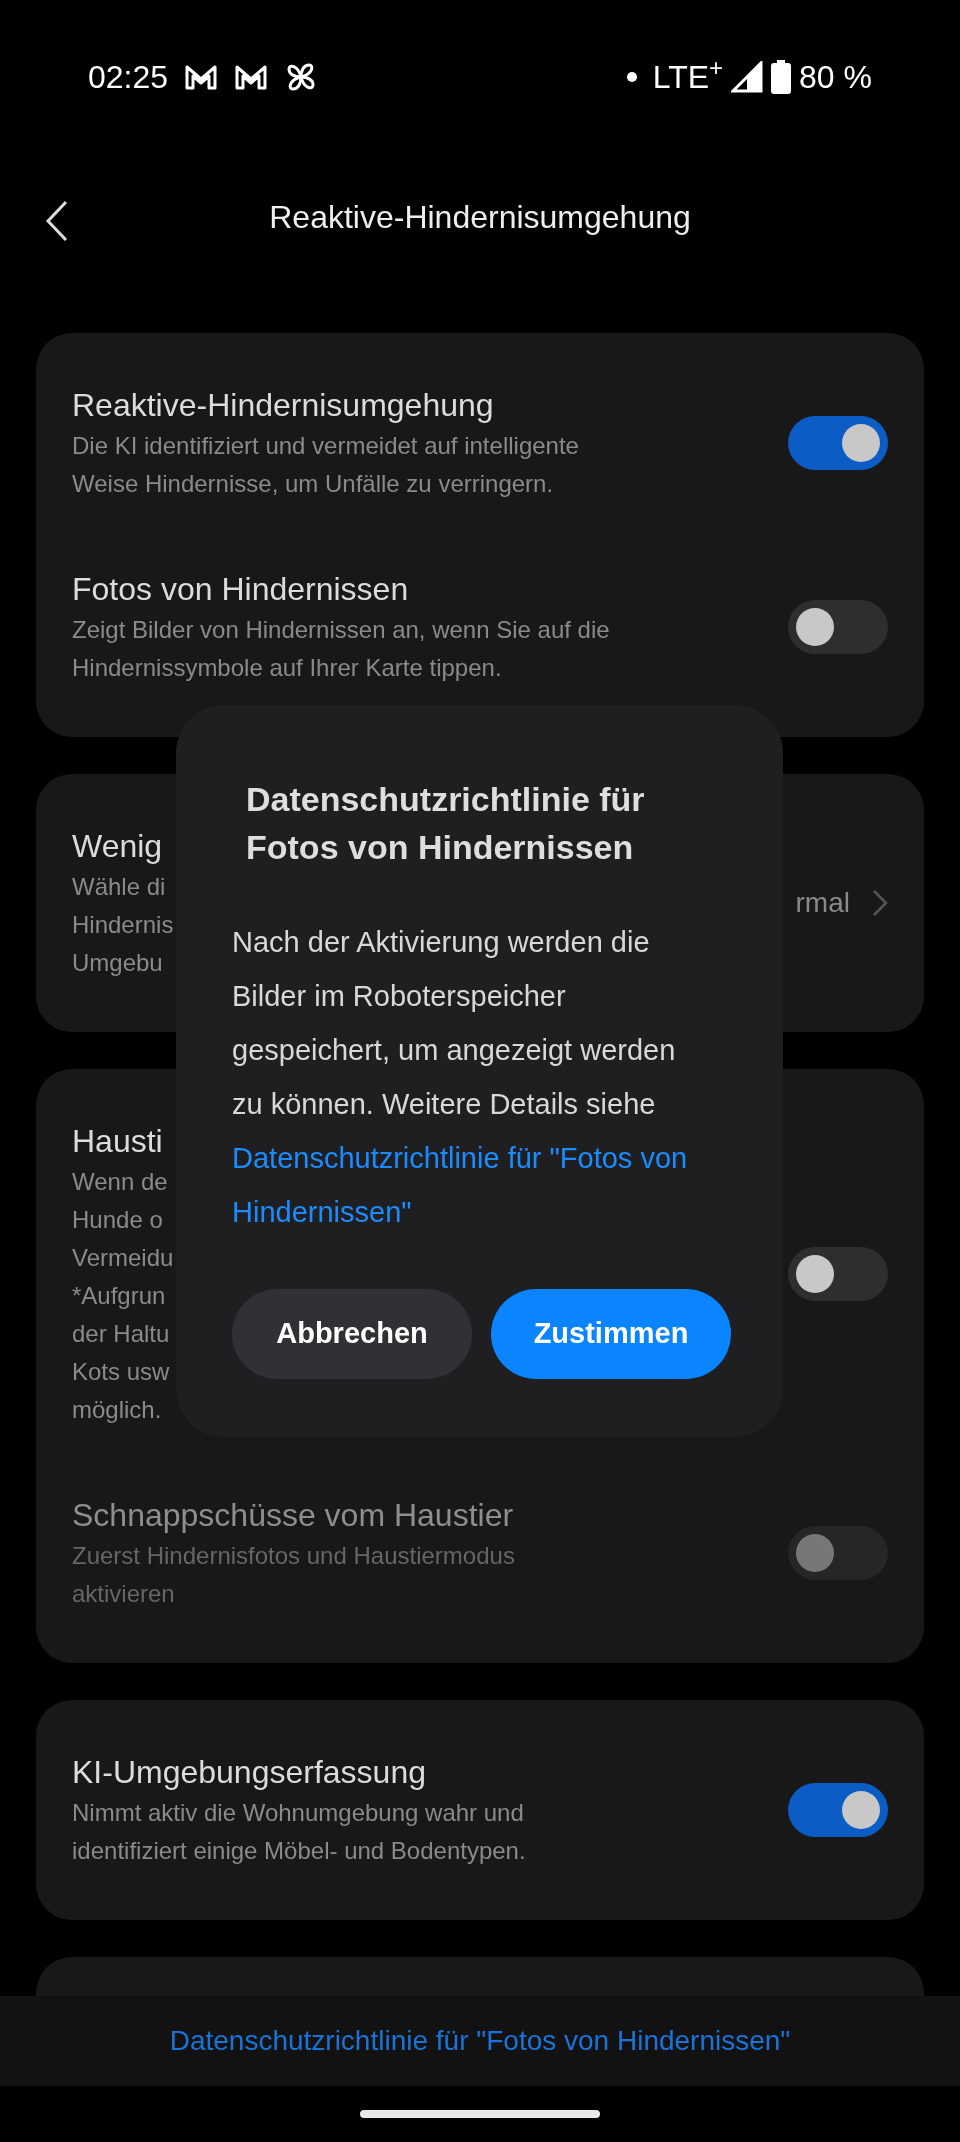 The width and height of the screenshot is (960, 2142). Describe the element at coordinates (611, 1334) in the screenshot. I see `confirm-button: Zustimmen` at that location.